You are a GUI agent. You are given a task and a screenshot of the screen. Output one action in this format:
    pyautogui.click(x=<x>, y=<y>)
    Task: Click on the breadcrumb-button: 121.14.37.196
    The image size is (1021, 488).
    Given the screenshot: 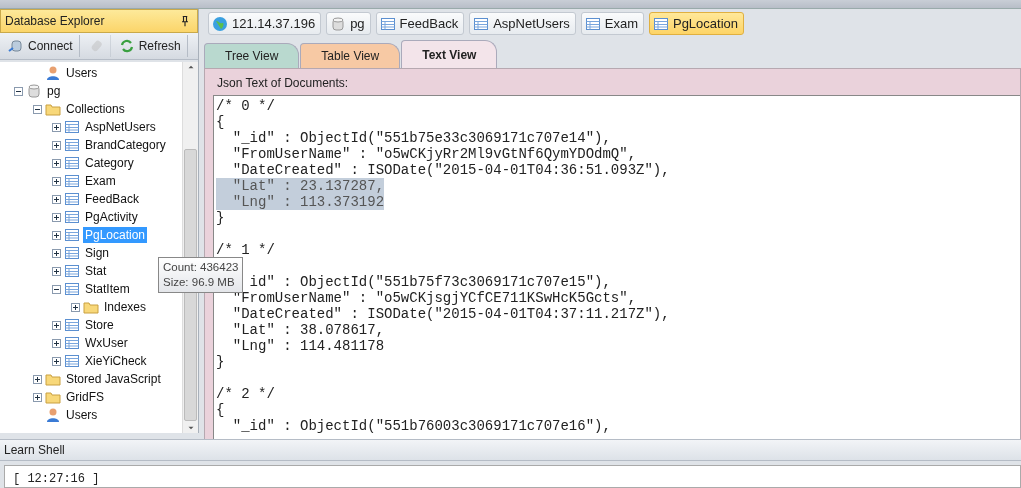 What is the action you would take?
    pyautogui.click(x=265, y=23)
    